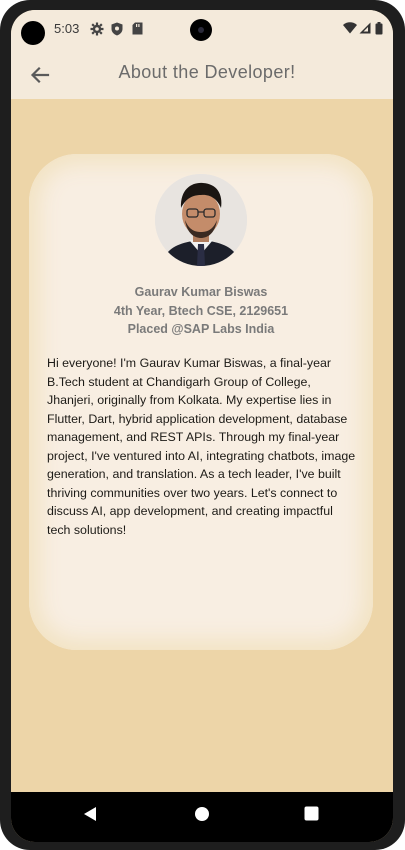 This screenshot has width=405, height=850. I want to click on shield-icon, so click(117, 29).